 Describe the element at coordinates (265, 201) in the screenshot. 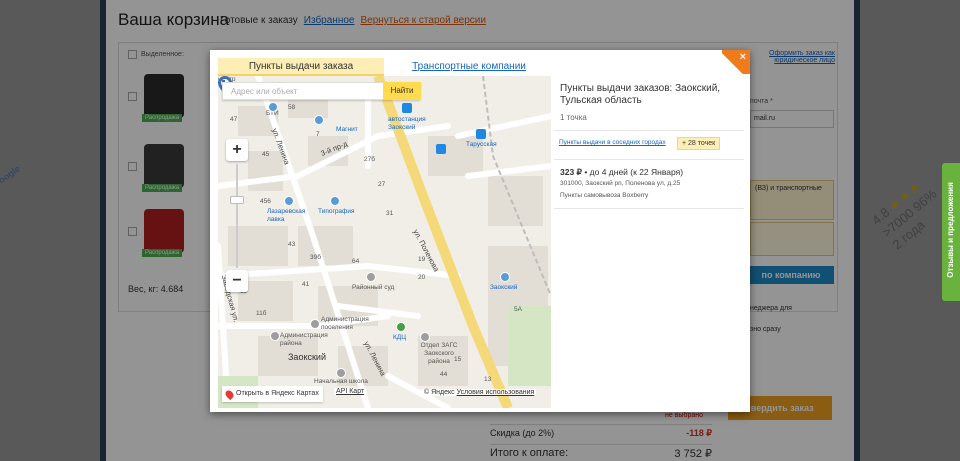

I see `house-number: 456` at that location.